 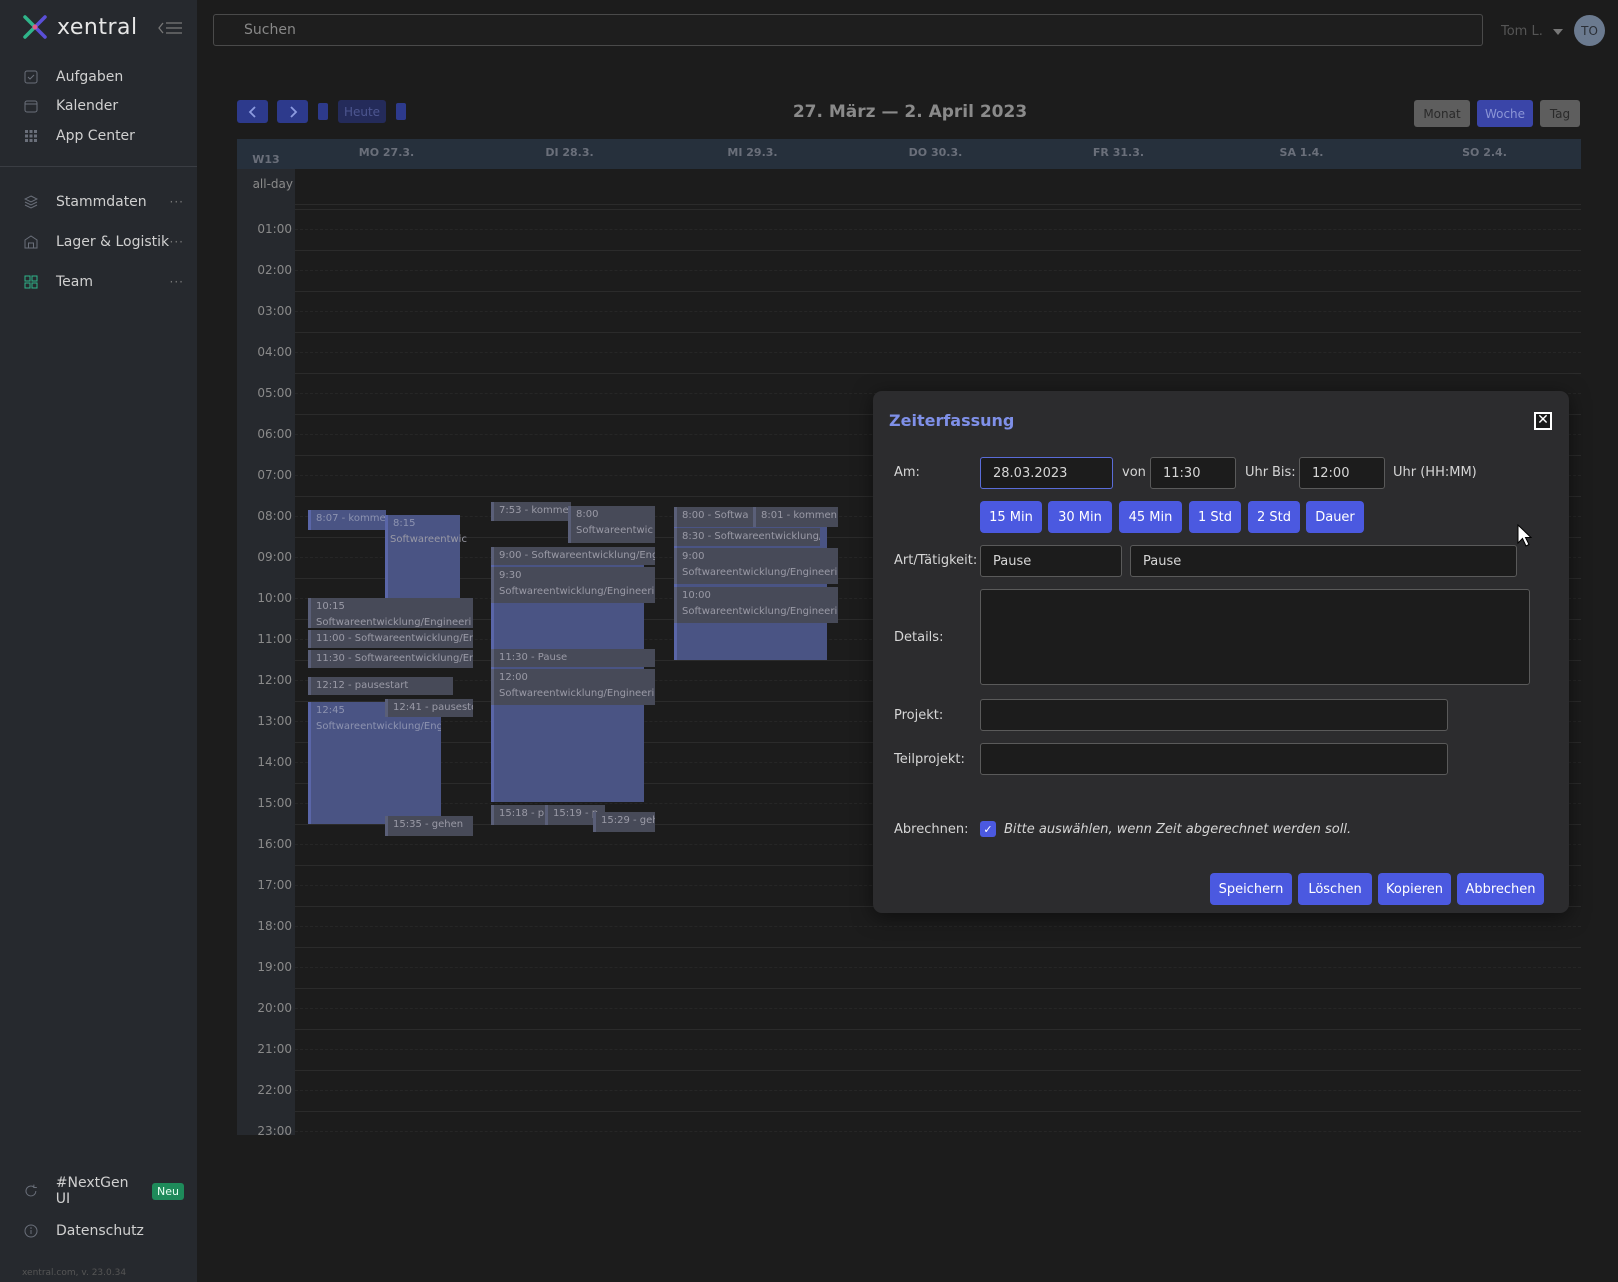 I want to click on calendar-event: 8:07 - komme, so click(x=347, y=520).